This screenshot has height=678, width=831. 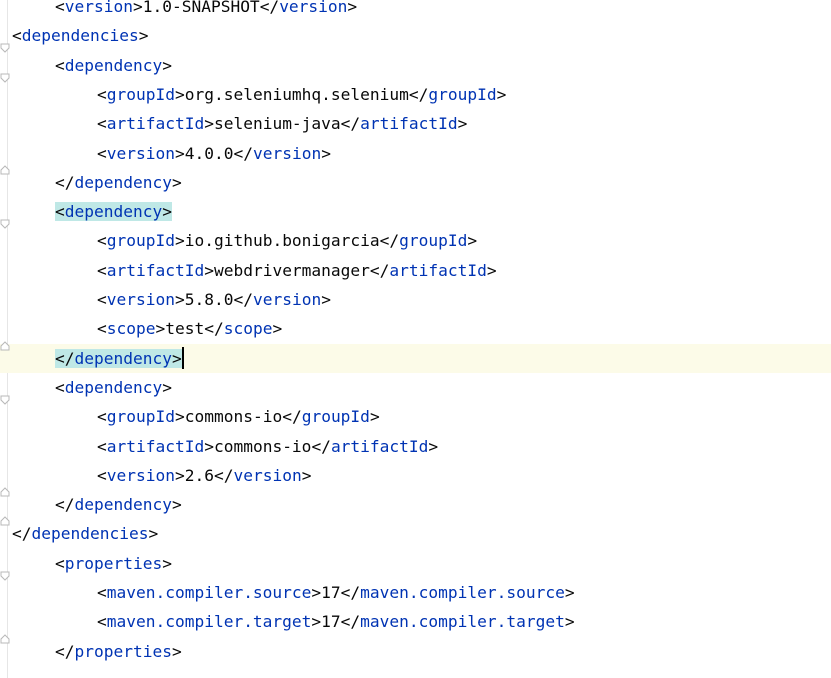 I want to click on line-content: <groupId>io.github.bonigarcia</groupId>, so click(x=287, y=240).